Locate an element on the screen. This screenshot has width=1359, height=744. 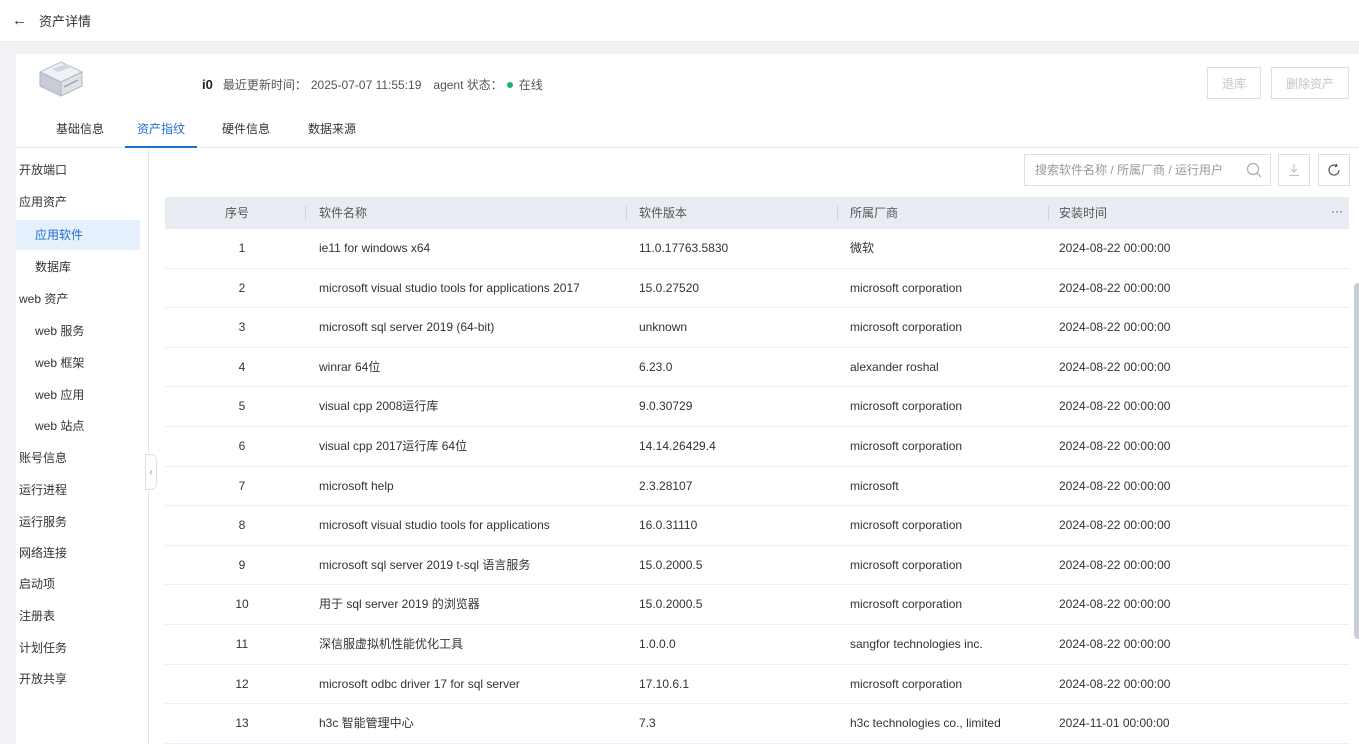
cell-software-name: microsoft sql server 2019 t-sql 语言服务 is located at coordinates (425, 564).